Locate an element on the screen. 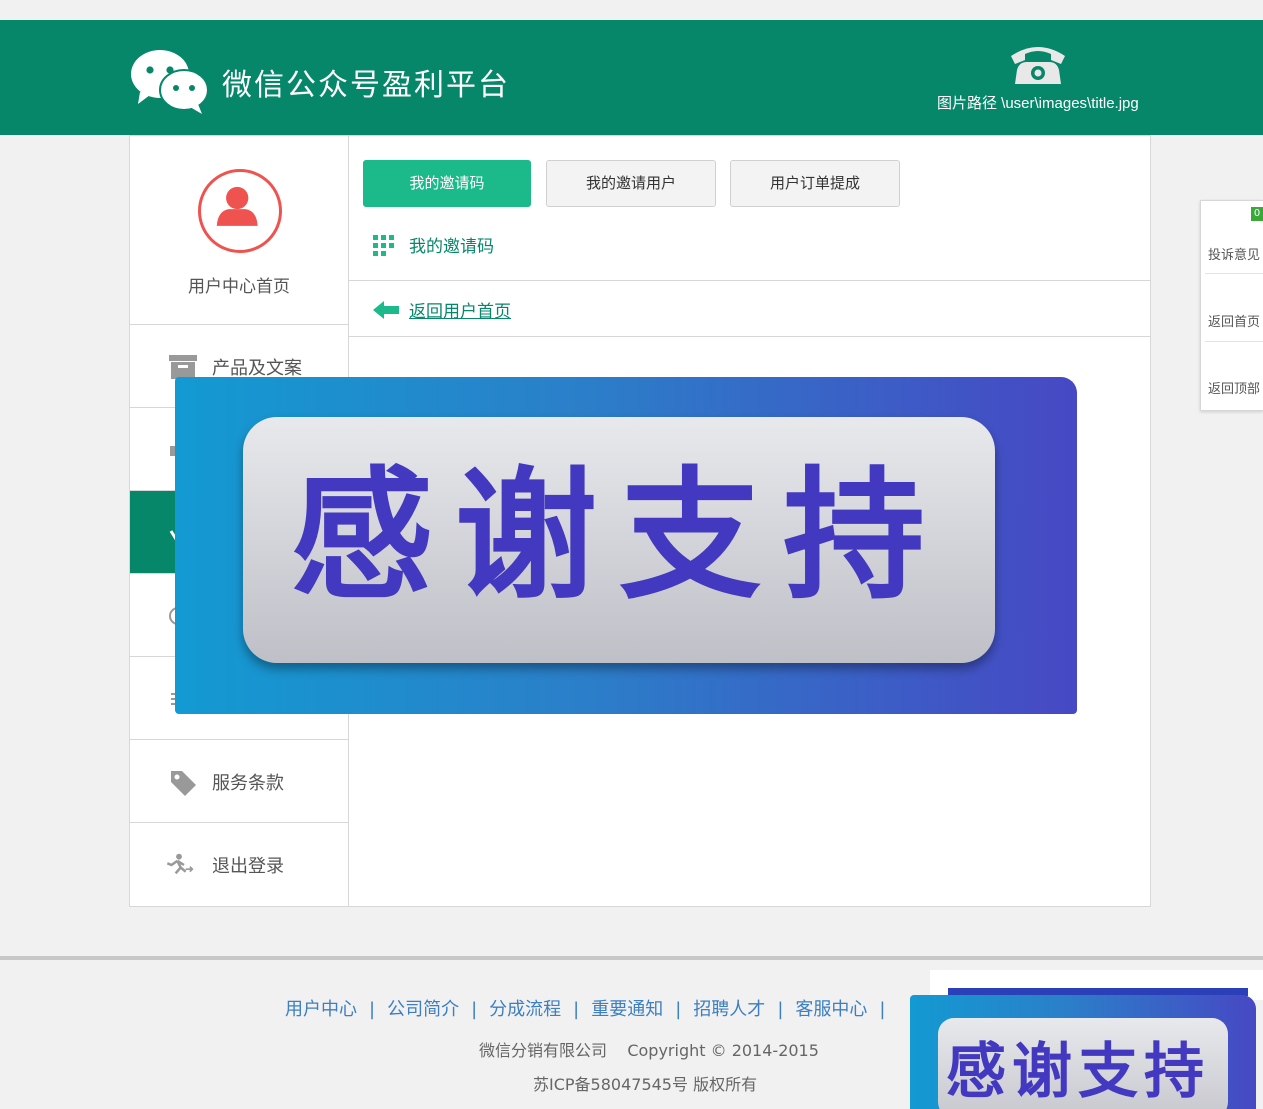 The width and height of the screenshot is (1263, 1109). tab-user-order-commission: 用户订单提成 is located at coordinates (815, 183).